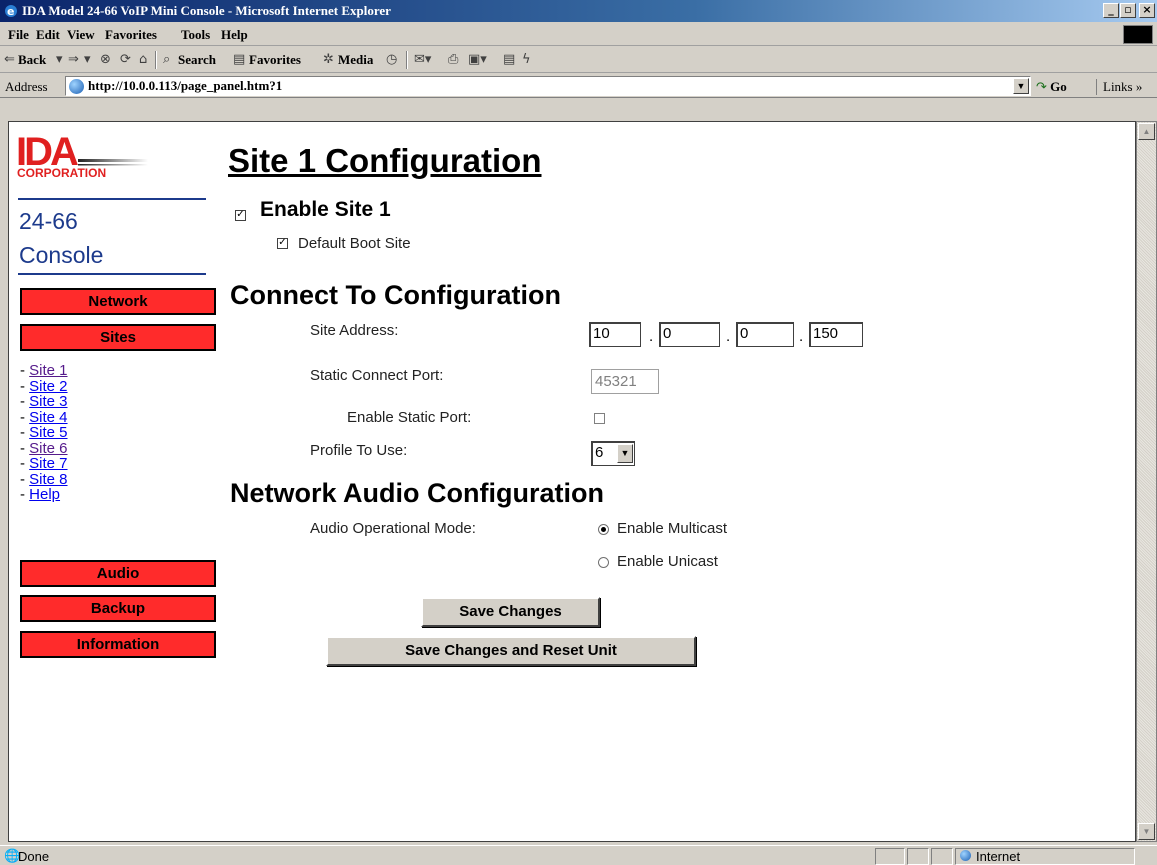 This screenshot has width=1157, height=865. Describe the element at coordinates (48, 463) in the screenshot. I see `site-link-site-7: Site 7` at that location.